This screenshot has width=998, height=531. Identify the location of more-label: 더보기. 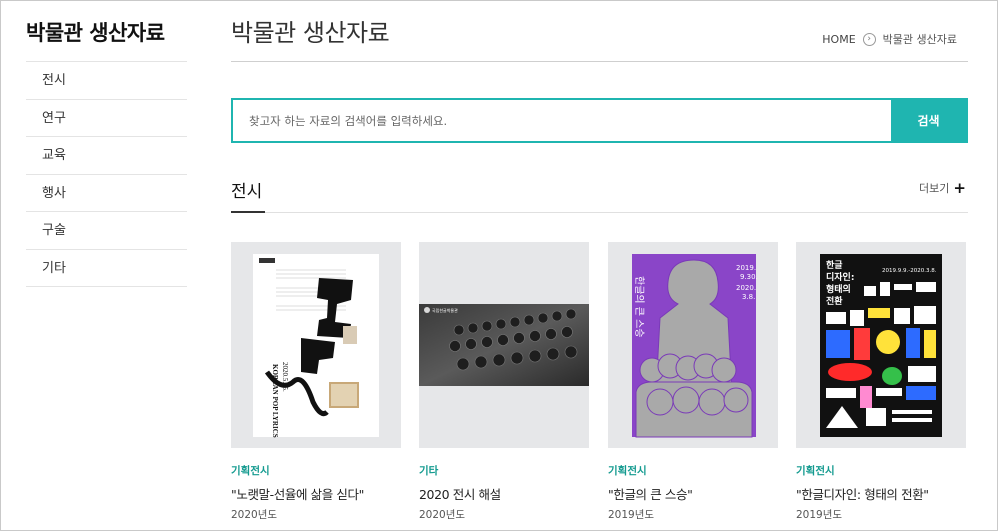
(934, 188).